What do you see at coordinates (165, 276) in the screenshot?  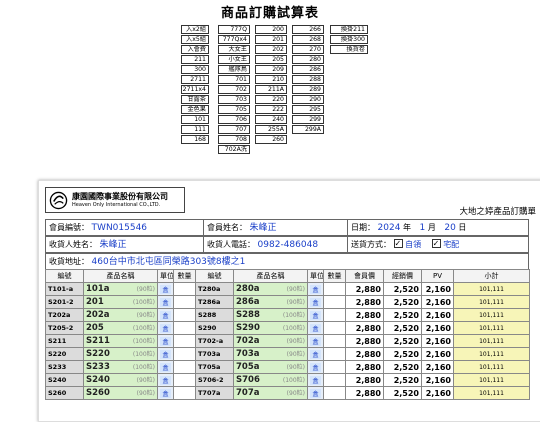 I see `col-header: 單位` at bounding box center [165, 276].